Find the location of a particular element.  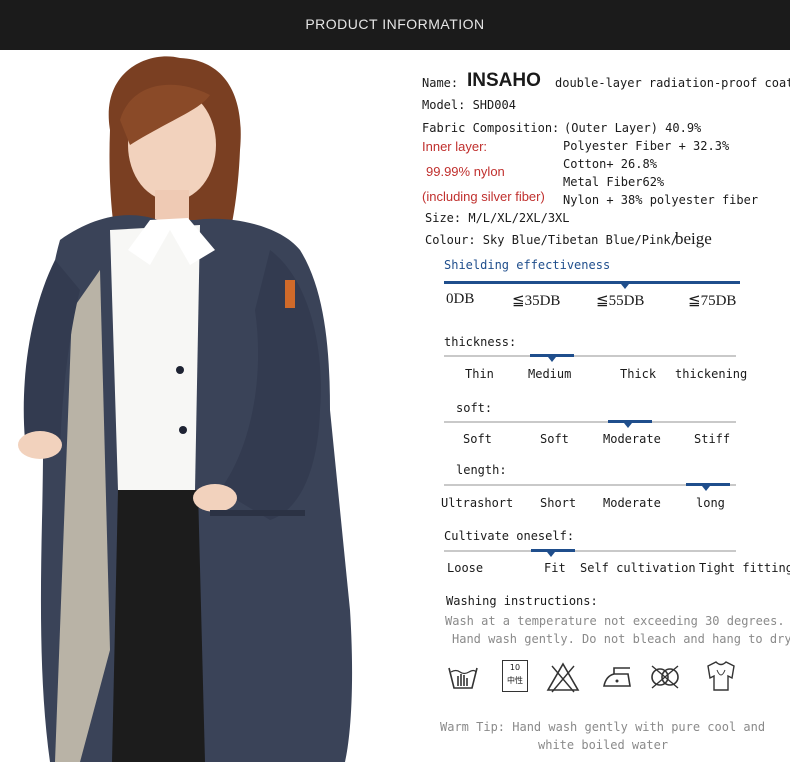

thickness-marker is located at coordinates (552, 359).